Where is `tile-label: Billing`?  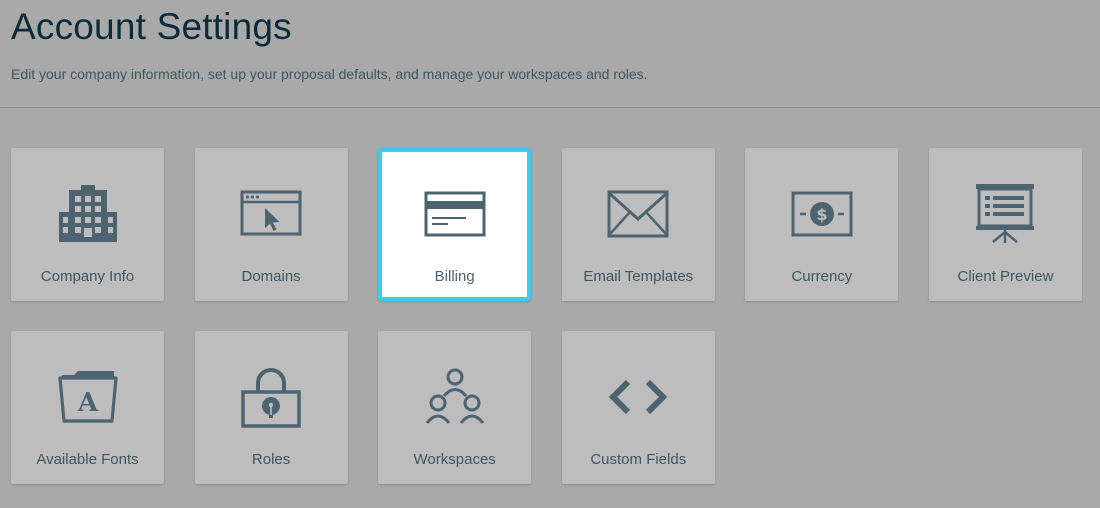 tile-label: Billing is located at coordinates (454, 276).